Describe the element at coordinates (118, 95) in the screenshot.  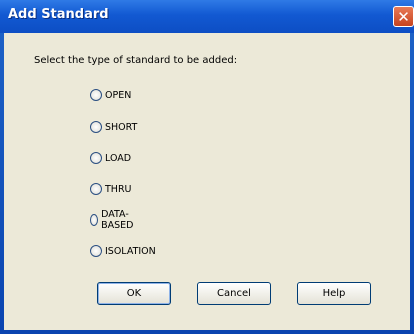
I see `radio-label: OPEN` at that location.